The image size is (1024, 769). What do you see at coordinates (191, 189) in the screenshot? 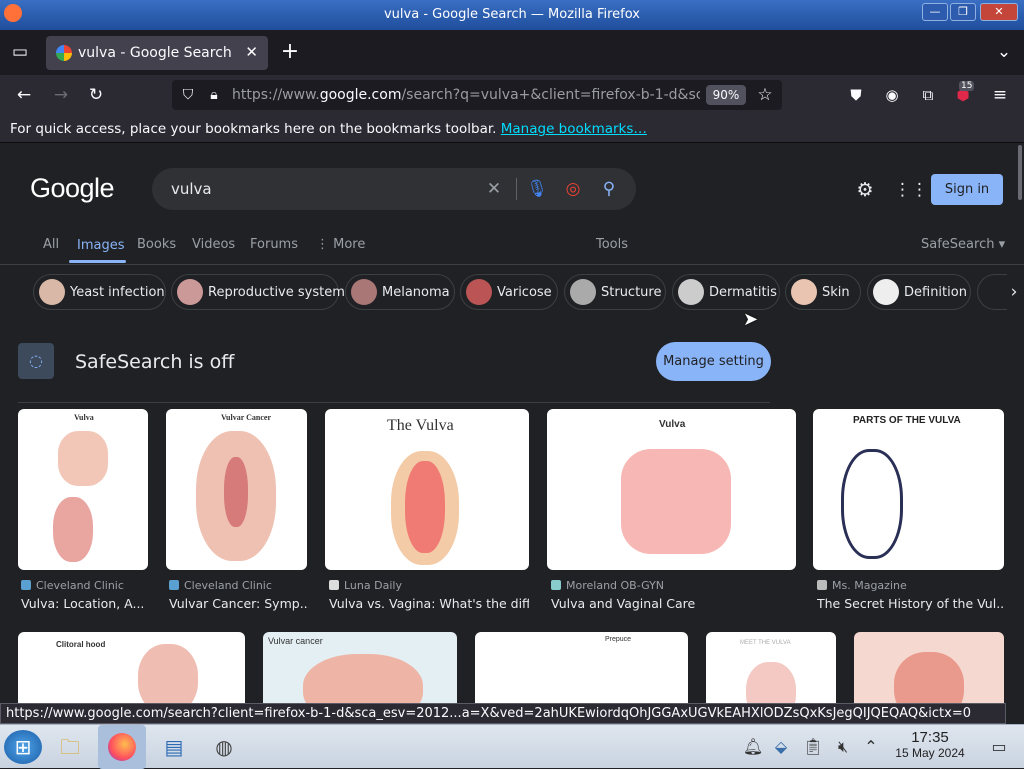
I see `search-input: vulva` at bounding box center [191, 189].